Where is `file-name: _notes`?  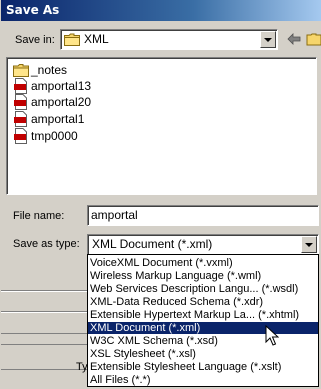 file-name: _notes is located at coordinates (49, 70).